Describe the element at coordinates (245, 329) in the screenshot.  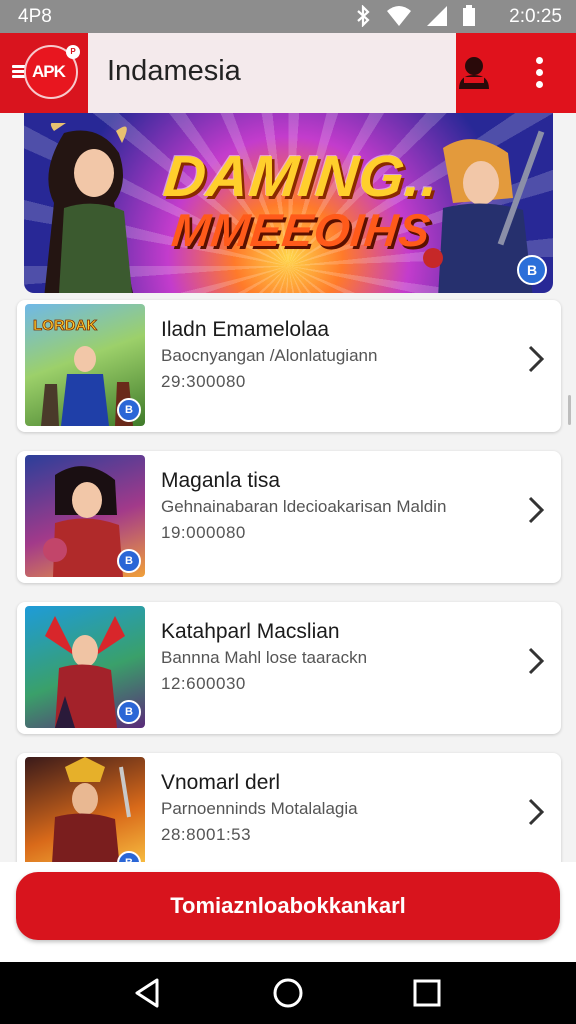
I see `game-name: Iladn Emamelolaa` at that location.